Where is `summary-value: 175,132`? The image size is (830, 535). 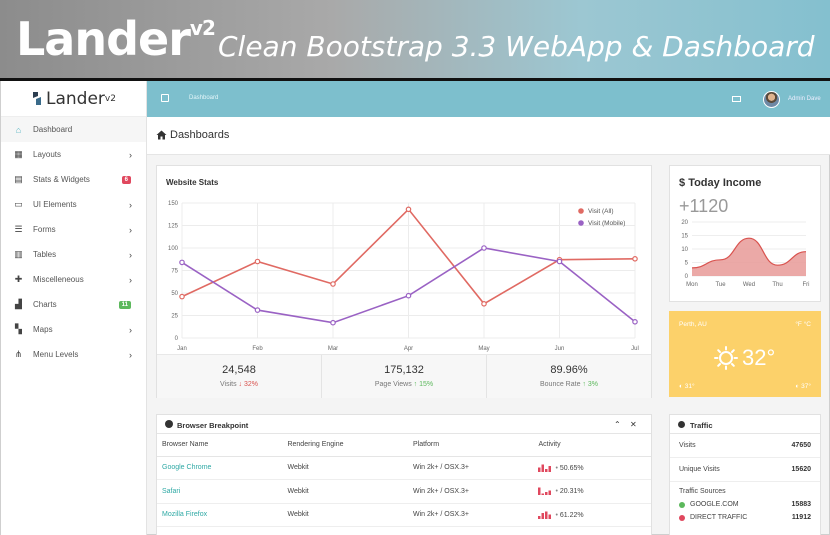 summary-value: 175,132 is located at coordinates (404, 370).